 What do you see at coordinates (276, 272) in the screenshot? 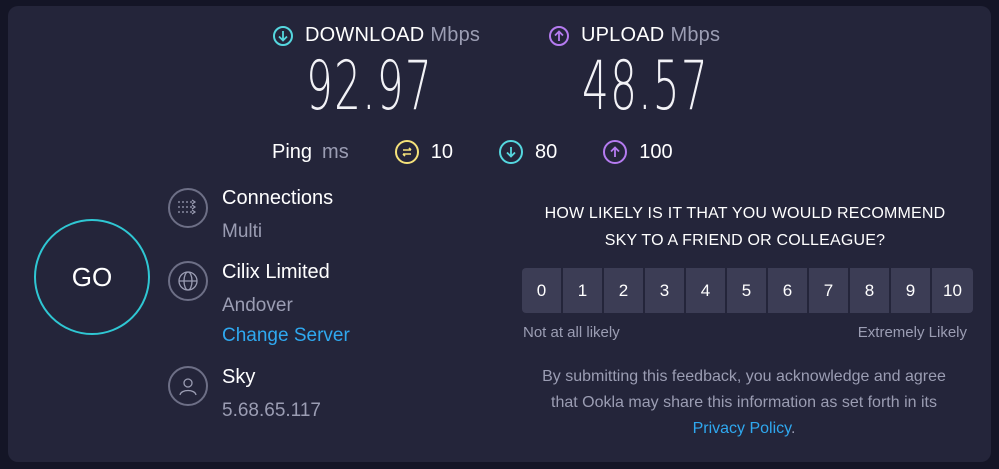
I see `server-name: Cilix Limited` at bounding box center [276, 272].